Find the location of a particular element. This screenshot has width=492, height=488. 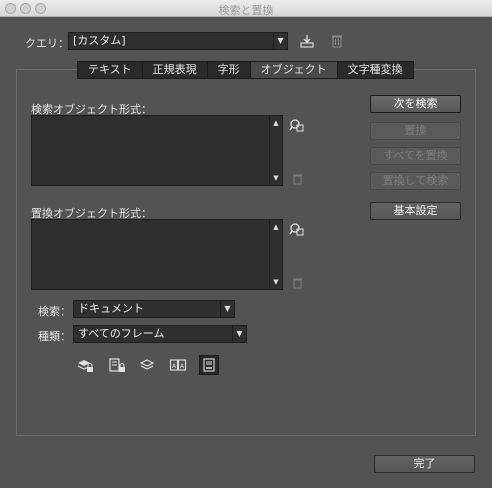

clear-change-format-icon is located at coordinates (297, 283).